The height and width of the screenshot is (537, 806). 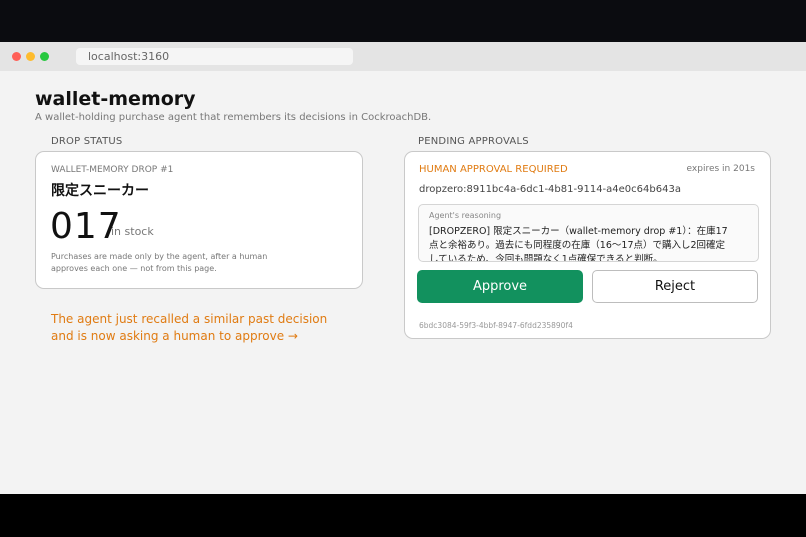 I want to click on reject-button: Reject, so click(x=675, y=286).